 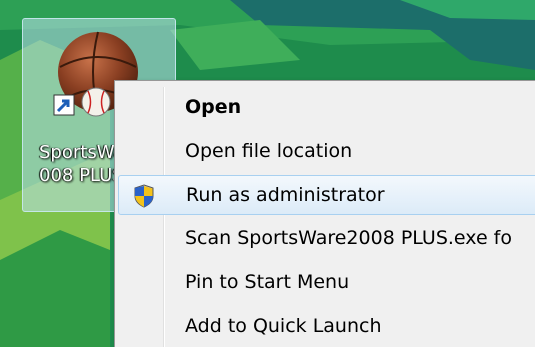 What do you see at coordinates (348, 238) in the screenshot?
I see `menu-item-label: Scan SportsWare2008 PLUS.exe fo` at bounding box center [348, 238].